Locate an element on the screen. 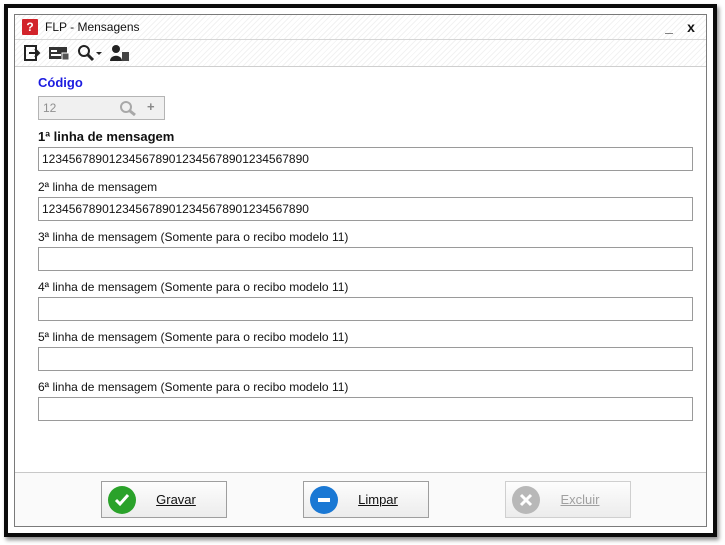 The height and width of the screenshot is (545, 725). id-card-icon is located at coordinates (59, 53).